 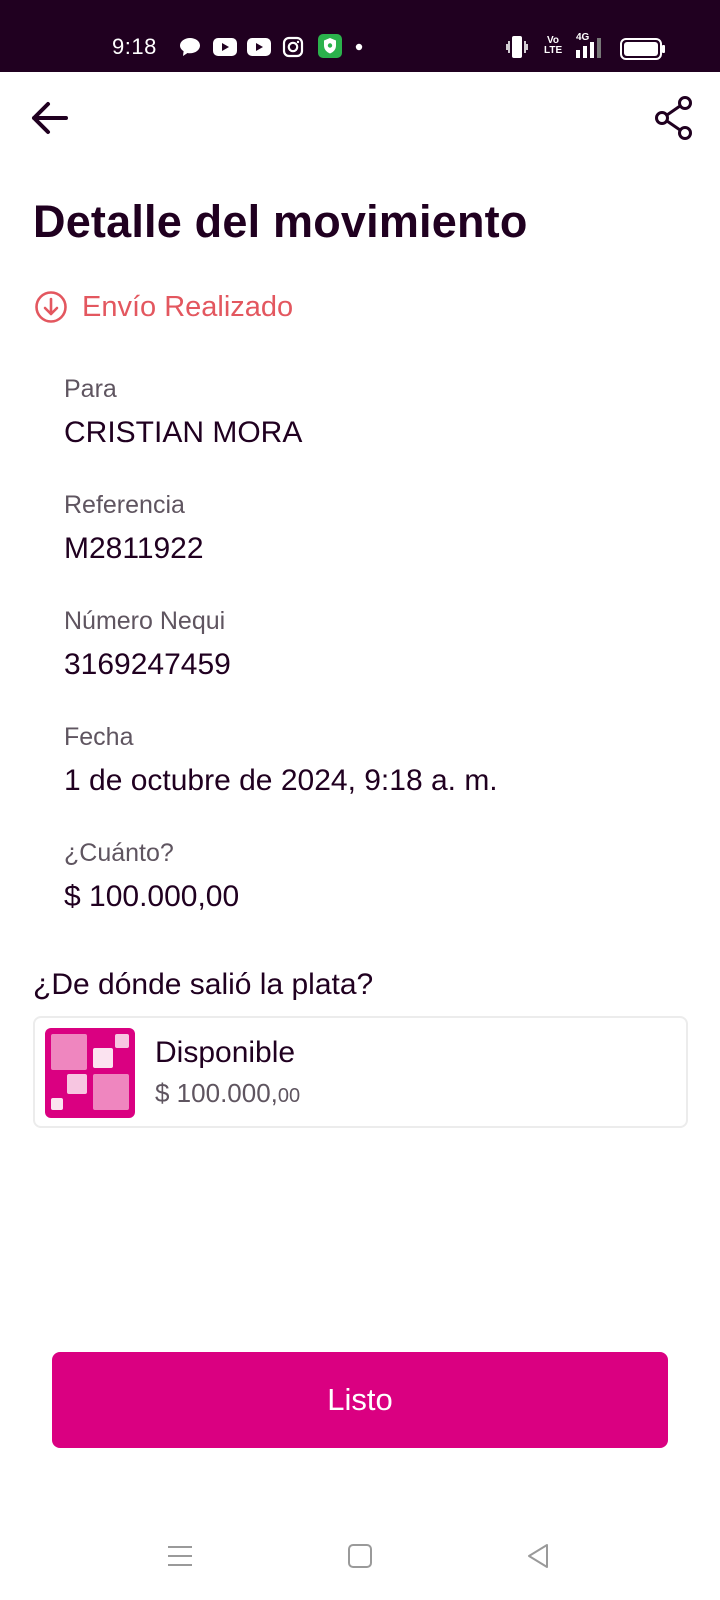 I want to click on pocket-logo, so click(x=90, y=1073).